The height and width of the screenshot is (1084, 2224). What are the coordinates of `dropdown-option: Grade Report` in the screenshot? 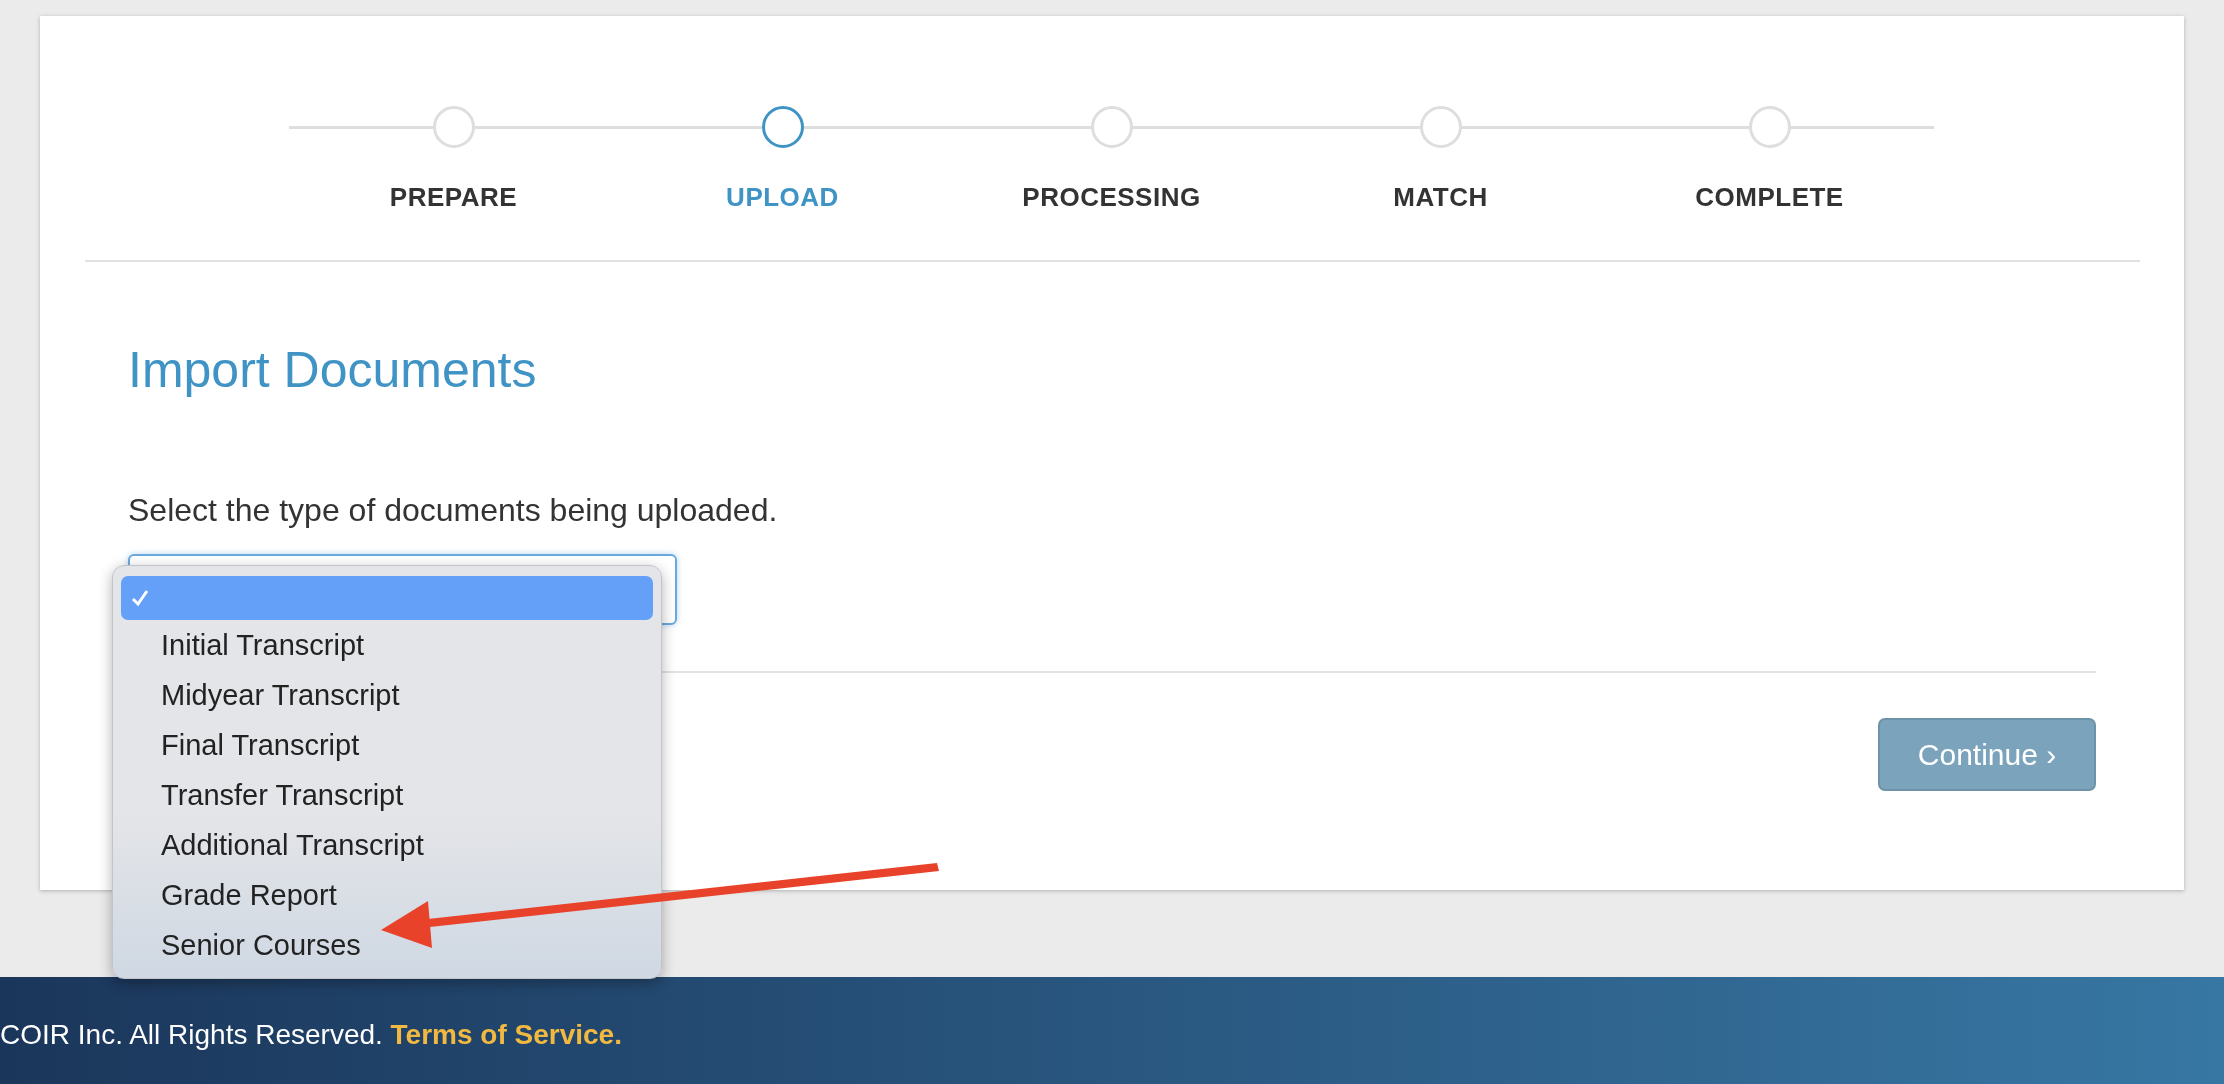 It's located at (387, 895).